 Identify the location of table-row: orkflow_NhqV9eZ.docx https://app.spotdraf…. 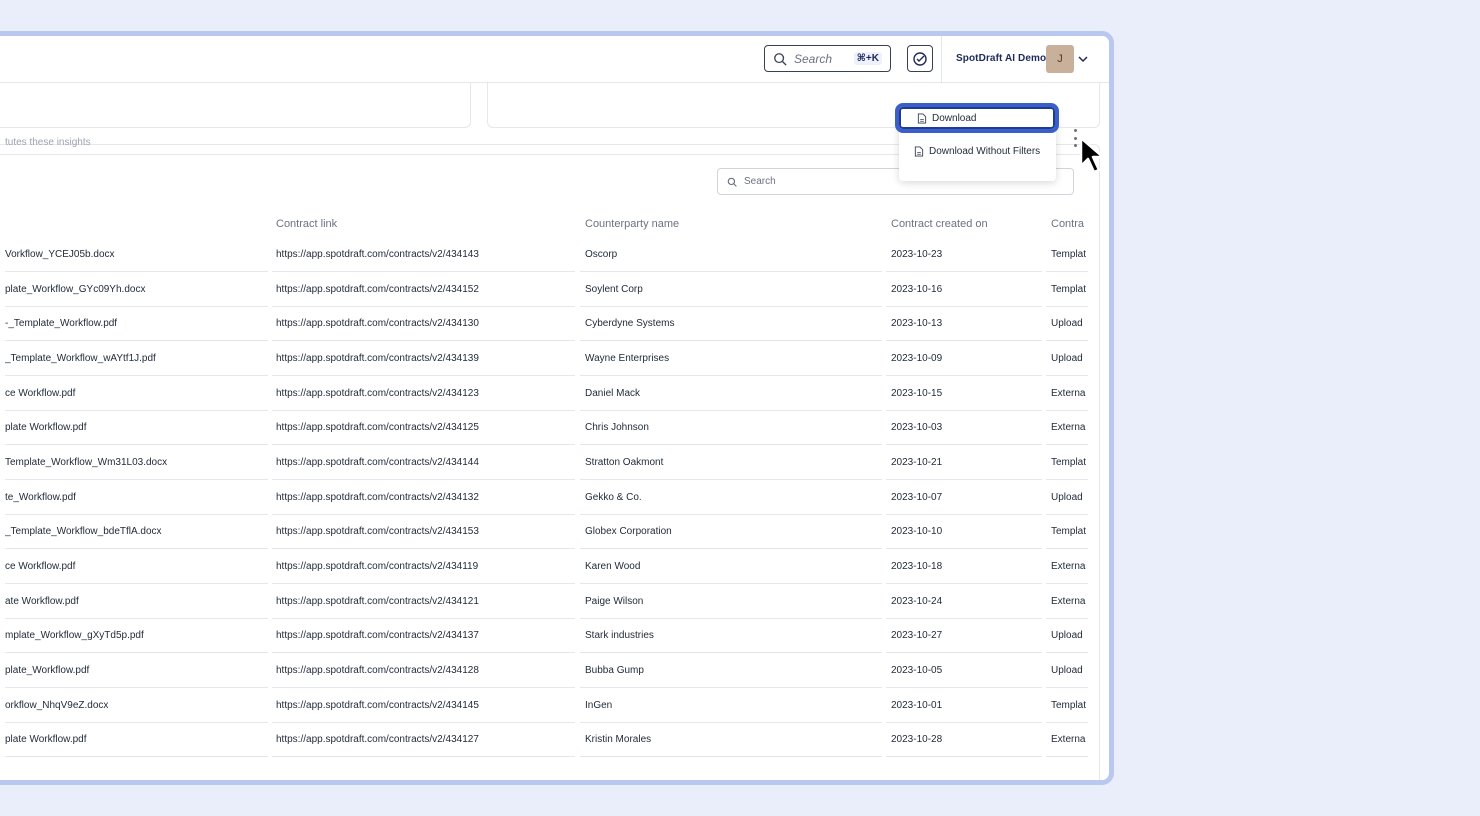
(546, 705).